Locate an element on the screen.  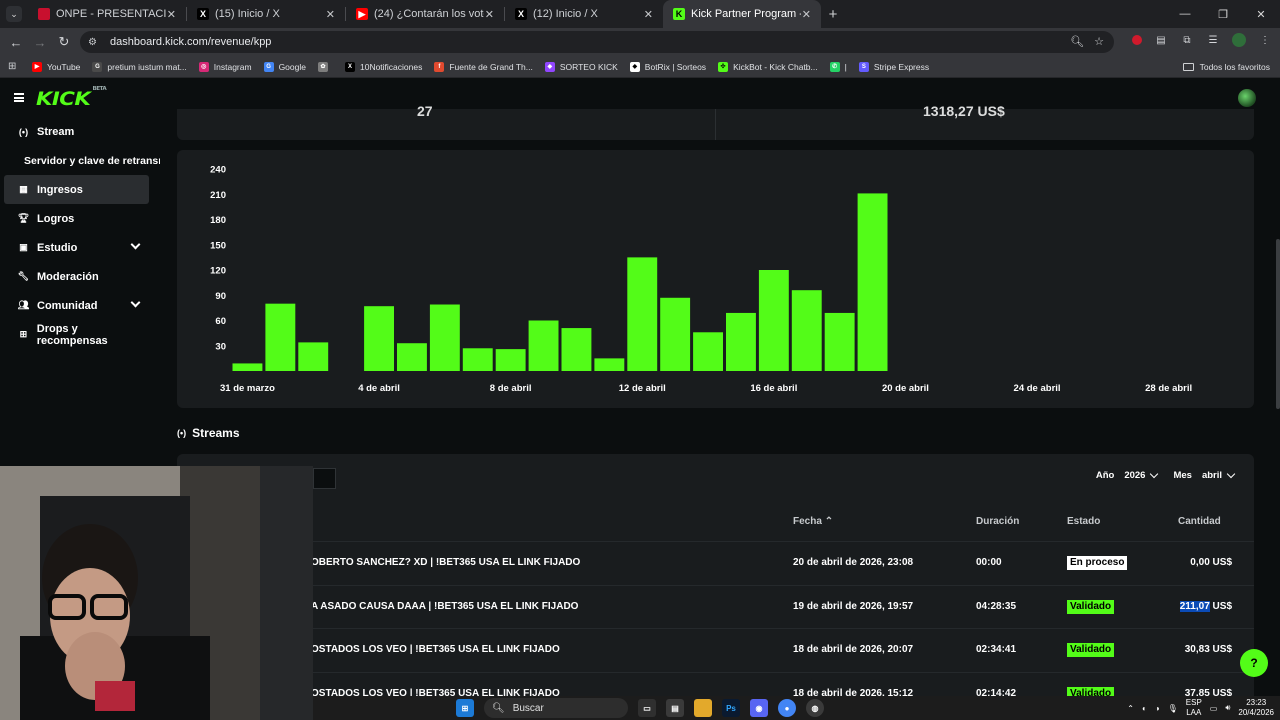
address-bar: ⚙ dashboard.kick.com/revenue/kpp 🔍︎ ☆ is located at coordinates (597, 42).